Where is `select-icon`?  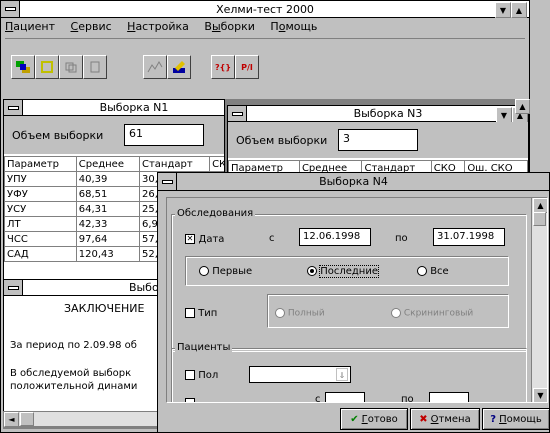 select-icon is located at coordinates (47, 67).